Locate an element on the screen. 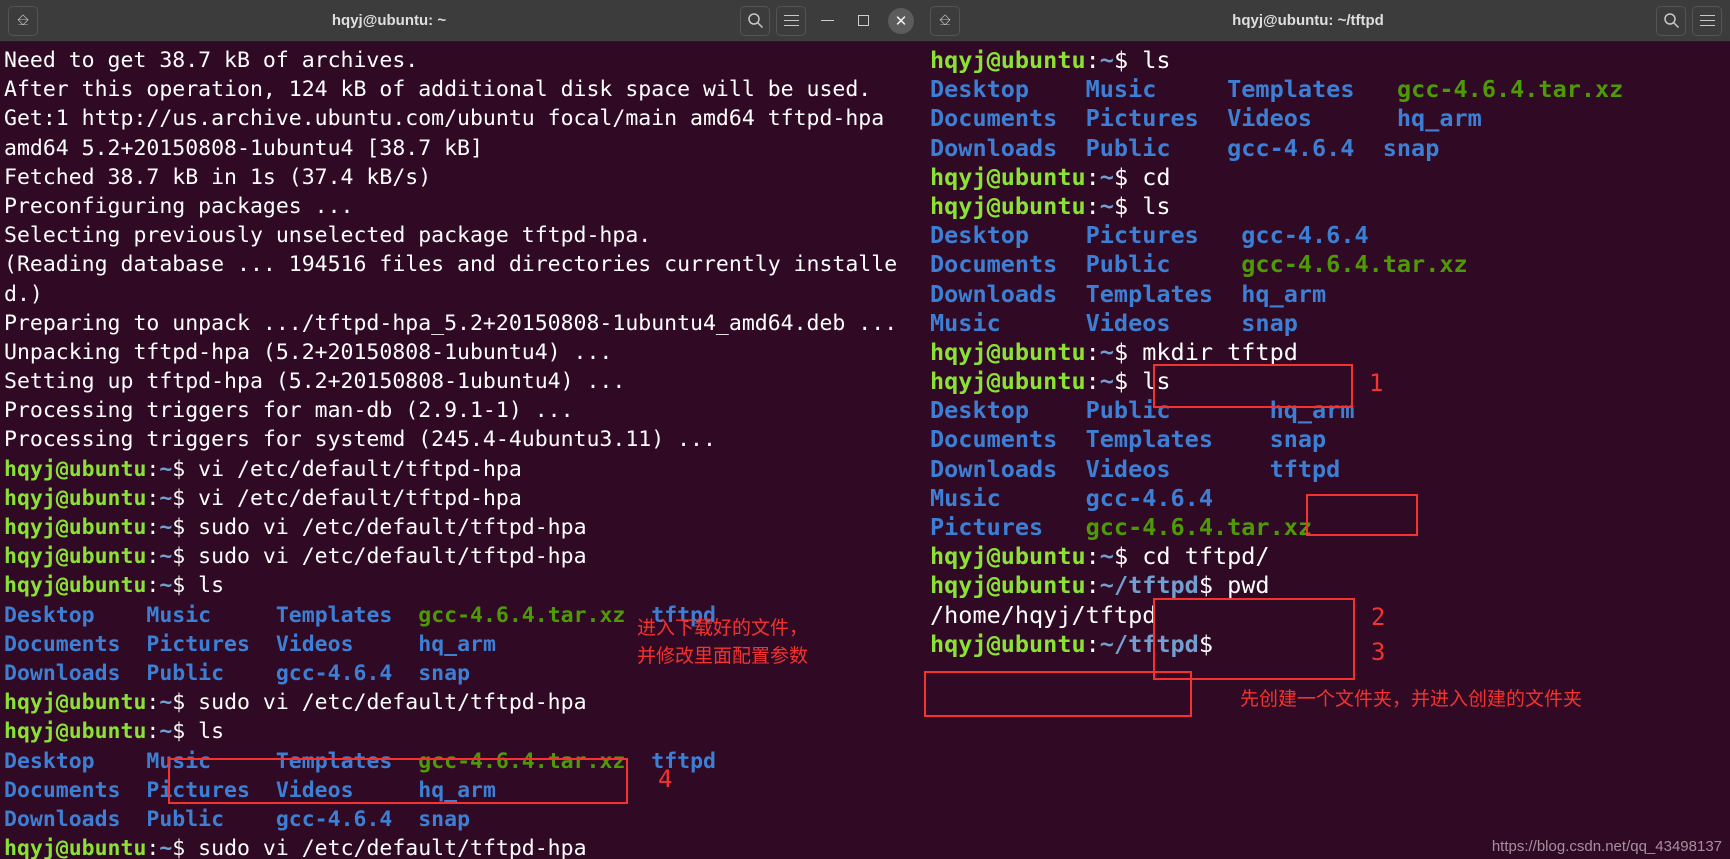  watermark-text: https://blog.csdn.net/qq_43498137 is located at coordinates (1606, 846).